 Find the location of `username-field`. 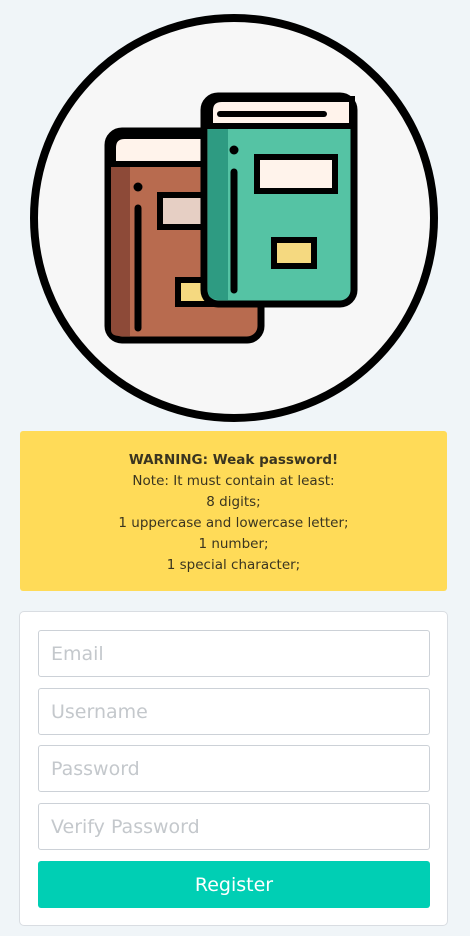

username-field is located at coordinates (234, 711).